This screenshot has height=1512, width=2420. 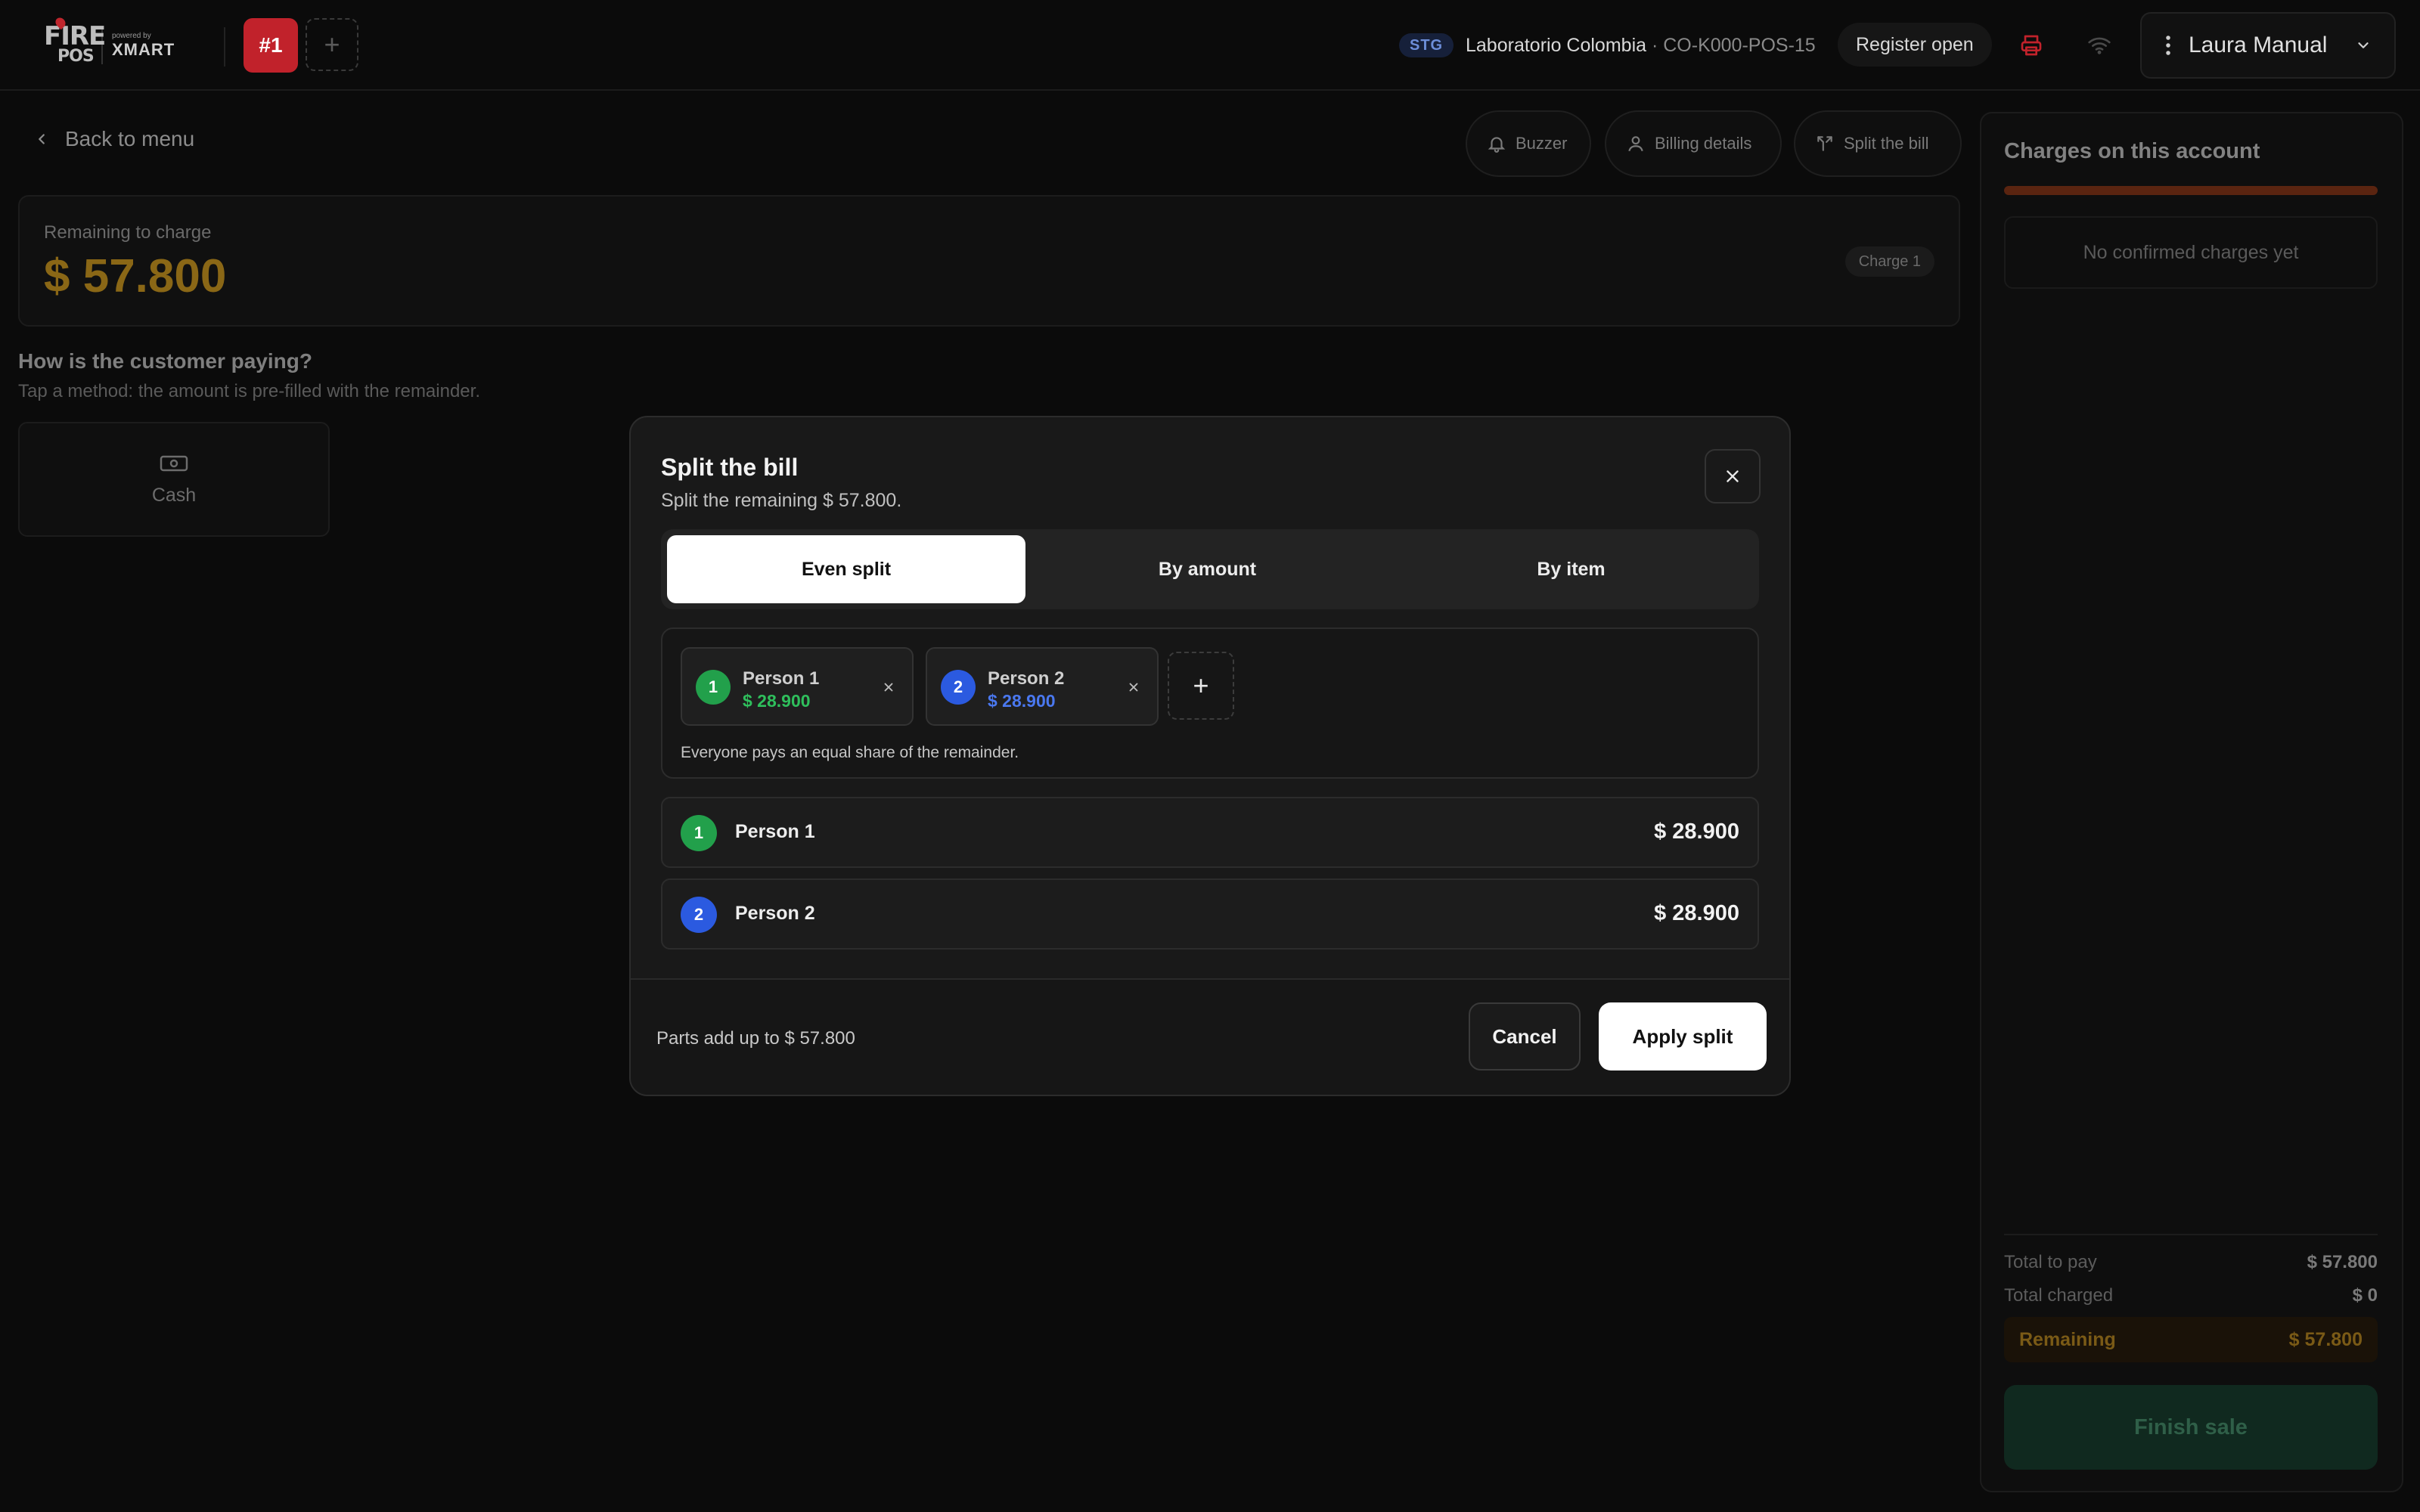 I want to click on order-tab-1: #1, so click(x=271, y=46).